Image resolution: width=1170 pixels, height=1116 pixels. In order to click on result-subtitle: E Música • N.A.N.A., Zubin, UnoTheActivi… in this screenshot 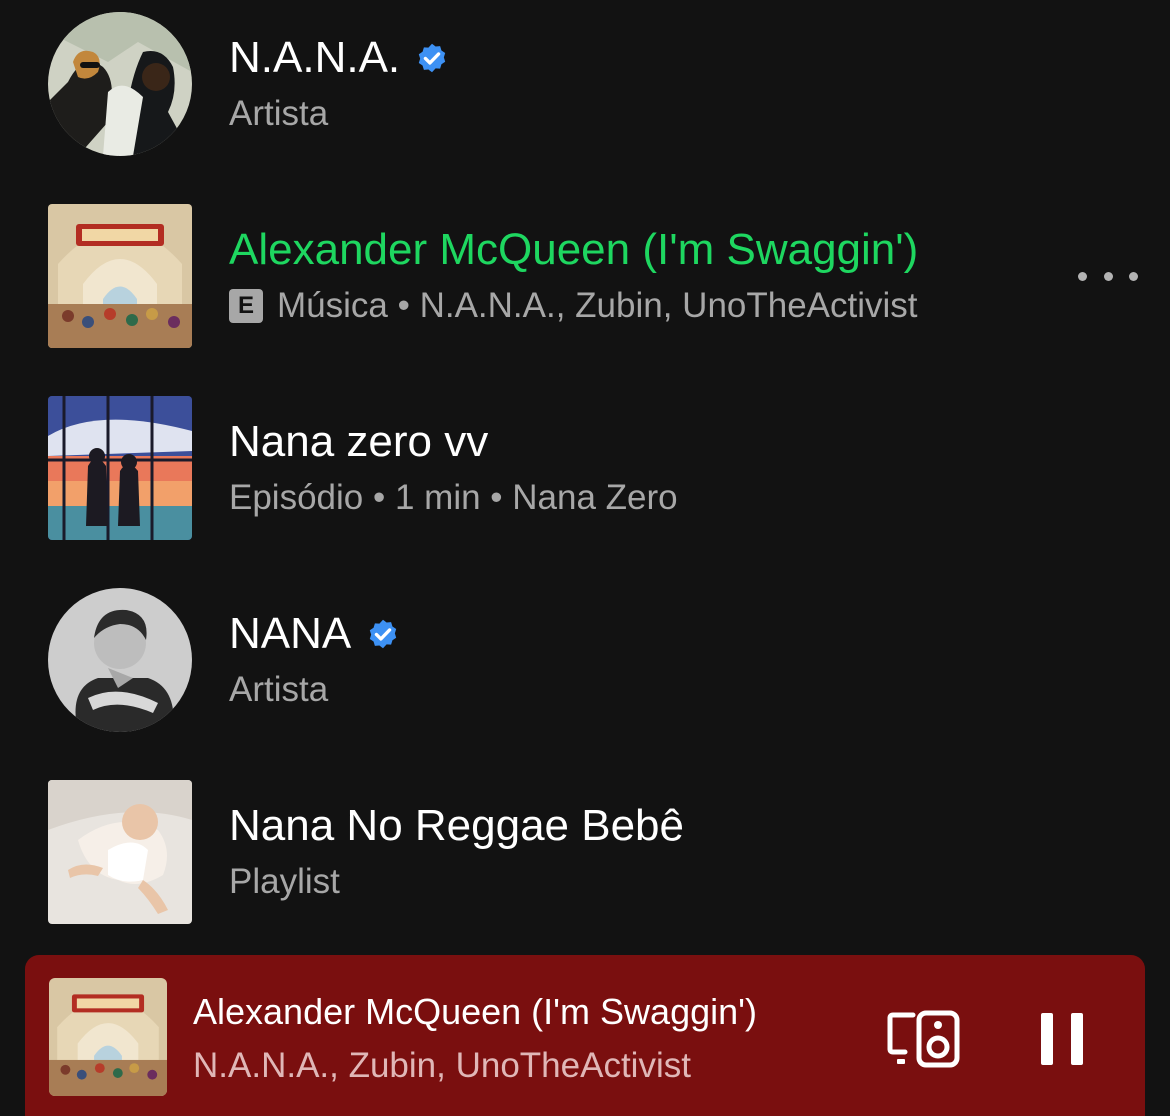, I will do `click(573, 306)`.